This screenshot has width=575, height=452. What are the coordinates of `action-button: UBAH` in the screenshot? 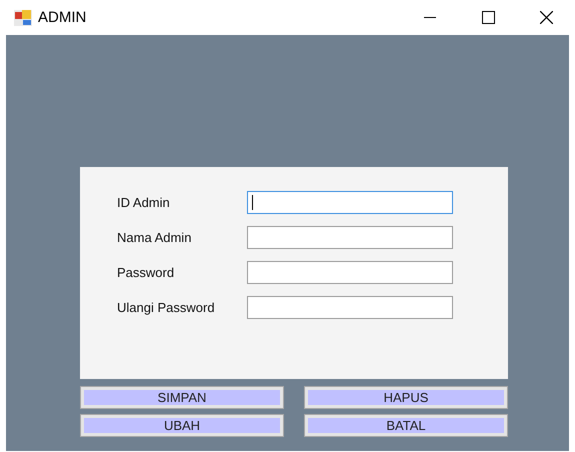 It's located at (182, 425).